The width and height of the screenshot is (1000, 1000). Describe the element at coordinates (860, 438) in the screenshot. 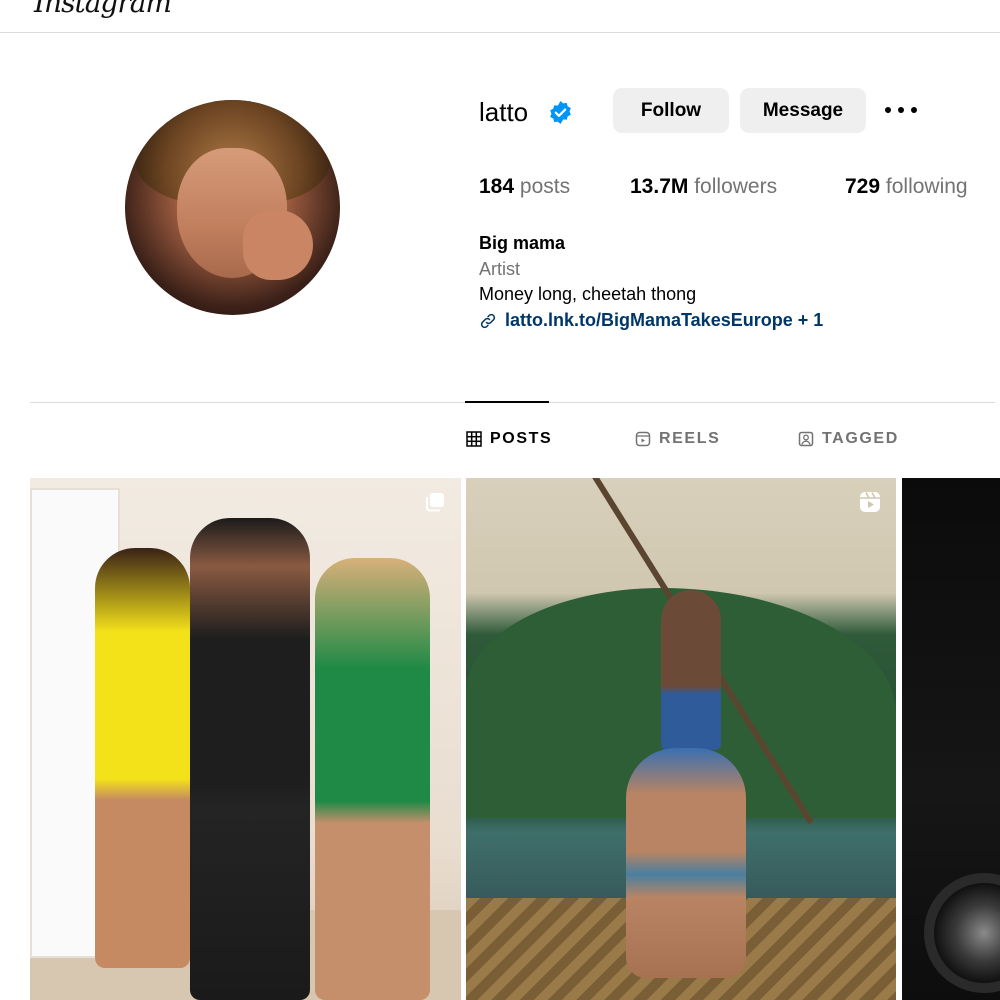

I see `tab-tagged-label: TAGGED` at that location.